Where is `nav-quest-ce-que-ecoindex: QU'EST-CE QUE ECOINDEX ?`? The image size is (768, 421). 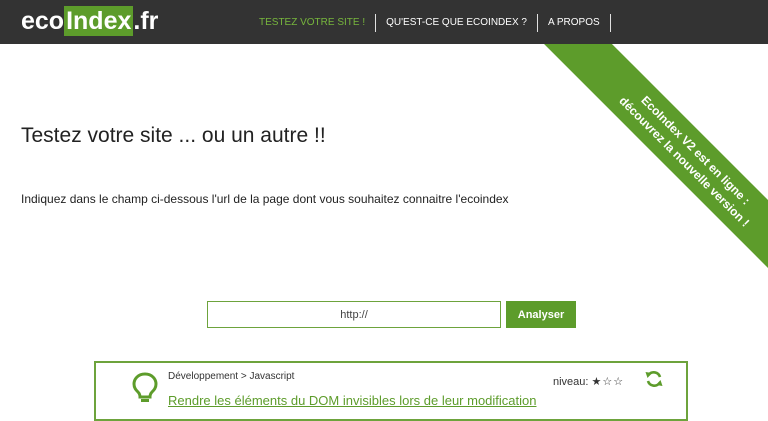
nav-quest-ce-que-ecoindex: QU'EST-CE QUE ECOINDEX ? is located at coordinates (457, 23).